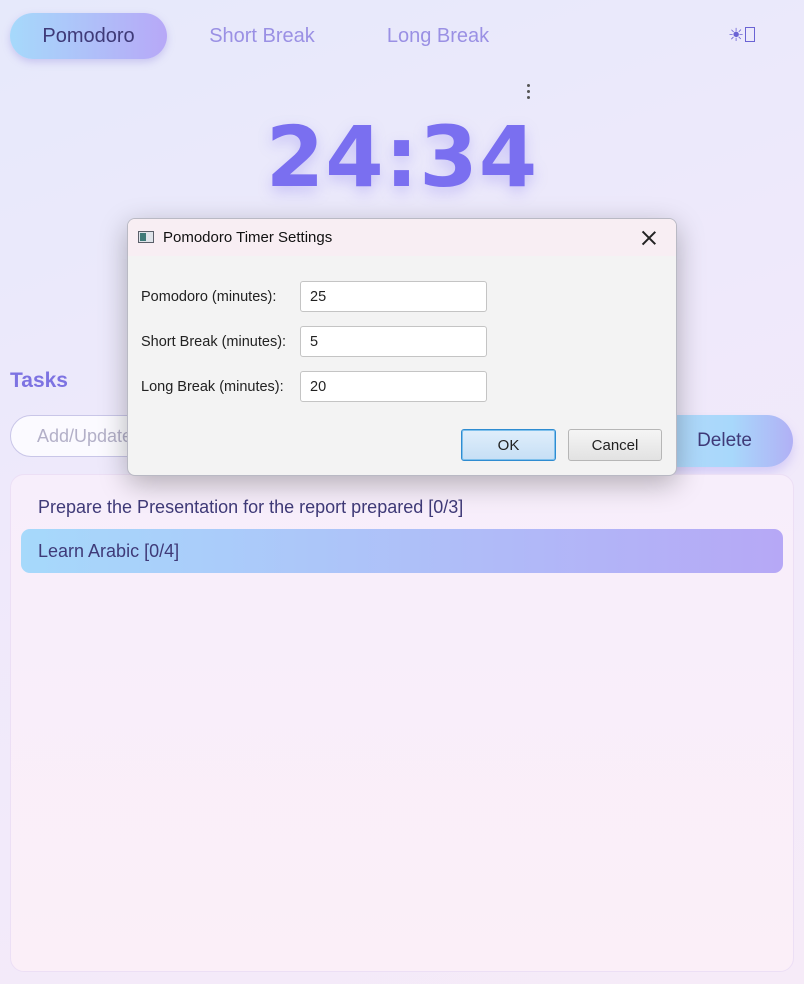 The width and height of the screenshot is (804, 984). I want to click on tasks-heading: Tasks, so click(39, 380).